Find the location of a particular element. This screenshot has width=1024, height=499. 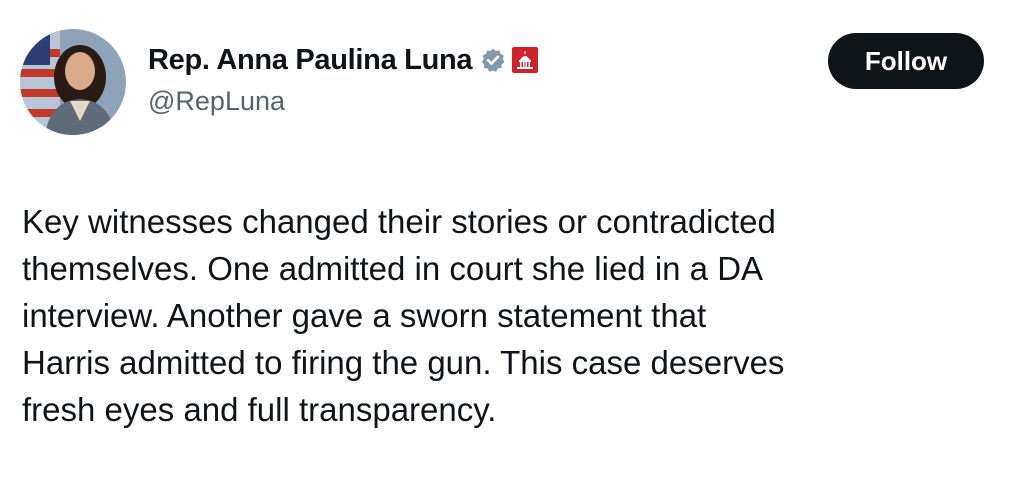

profile-photo-icon is located at coordinates (73, 82).